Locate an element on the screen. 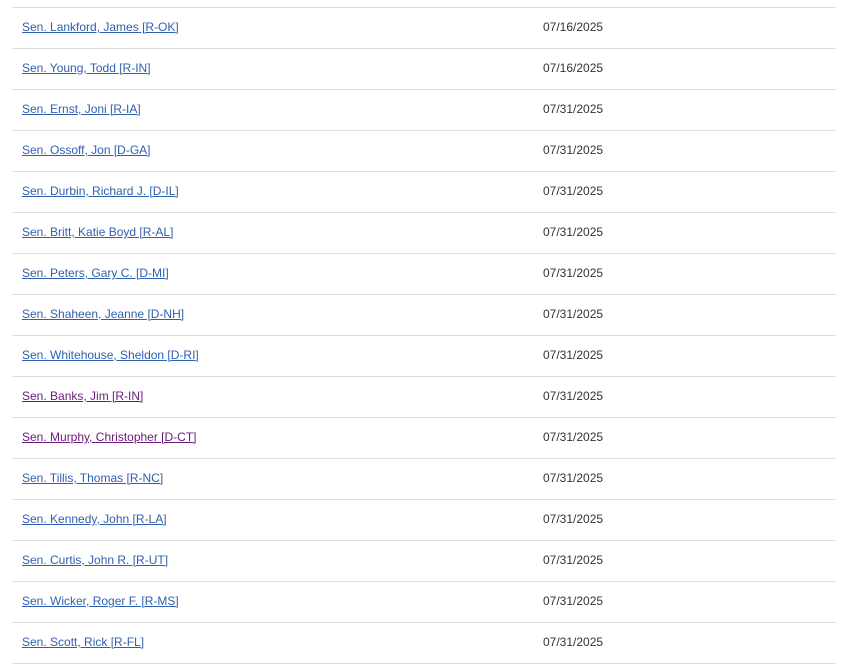 Image resolution: width=851 pixels, height=664 pixels. cosponsor-link: Sen. Durbin, Richard J. [D-IL] is located at coordinates (100, 191).